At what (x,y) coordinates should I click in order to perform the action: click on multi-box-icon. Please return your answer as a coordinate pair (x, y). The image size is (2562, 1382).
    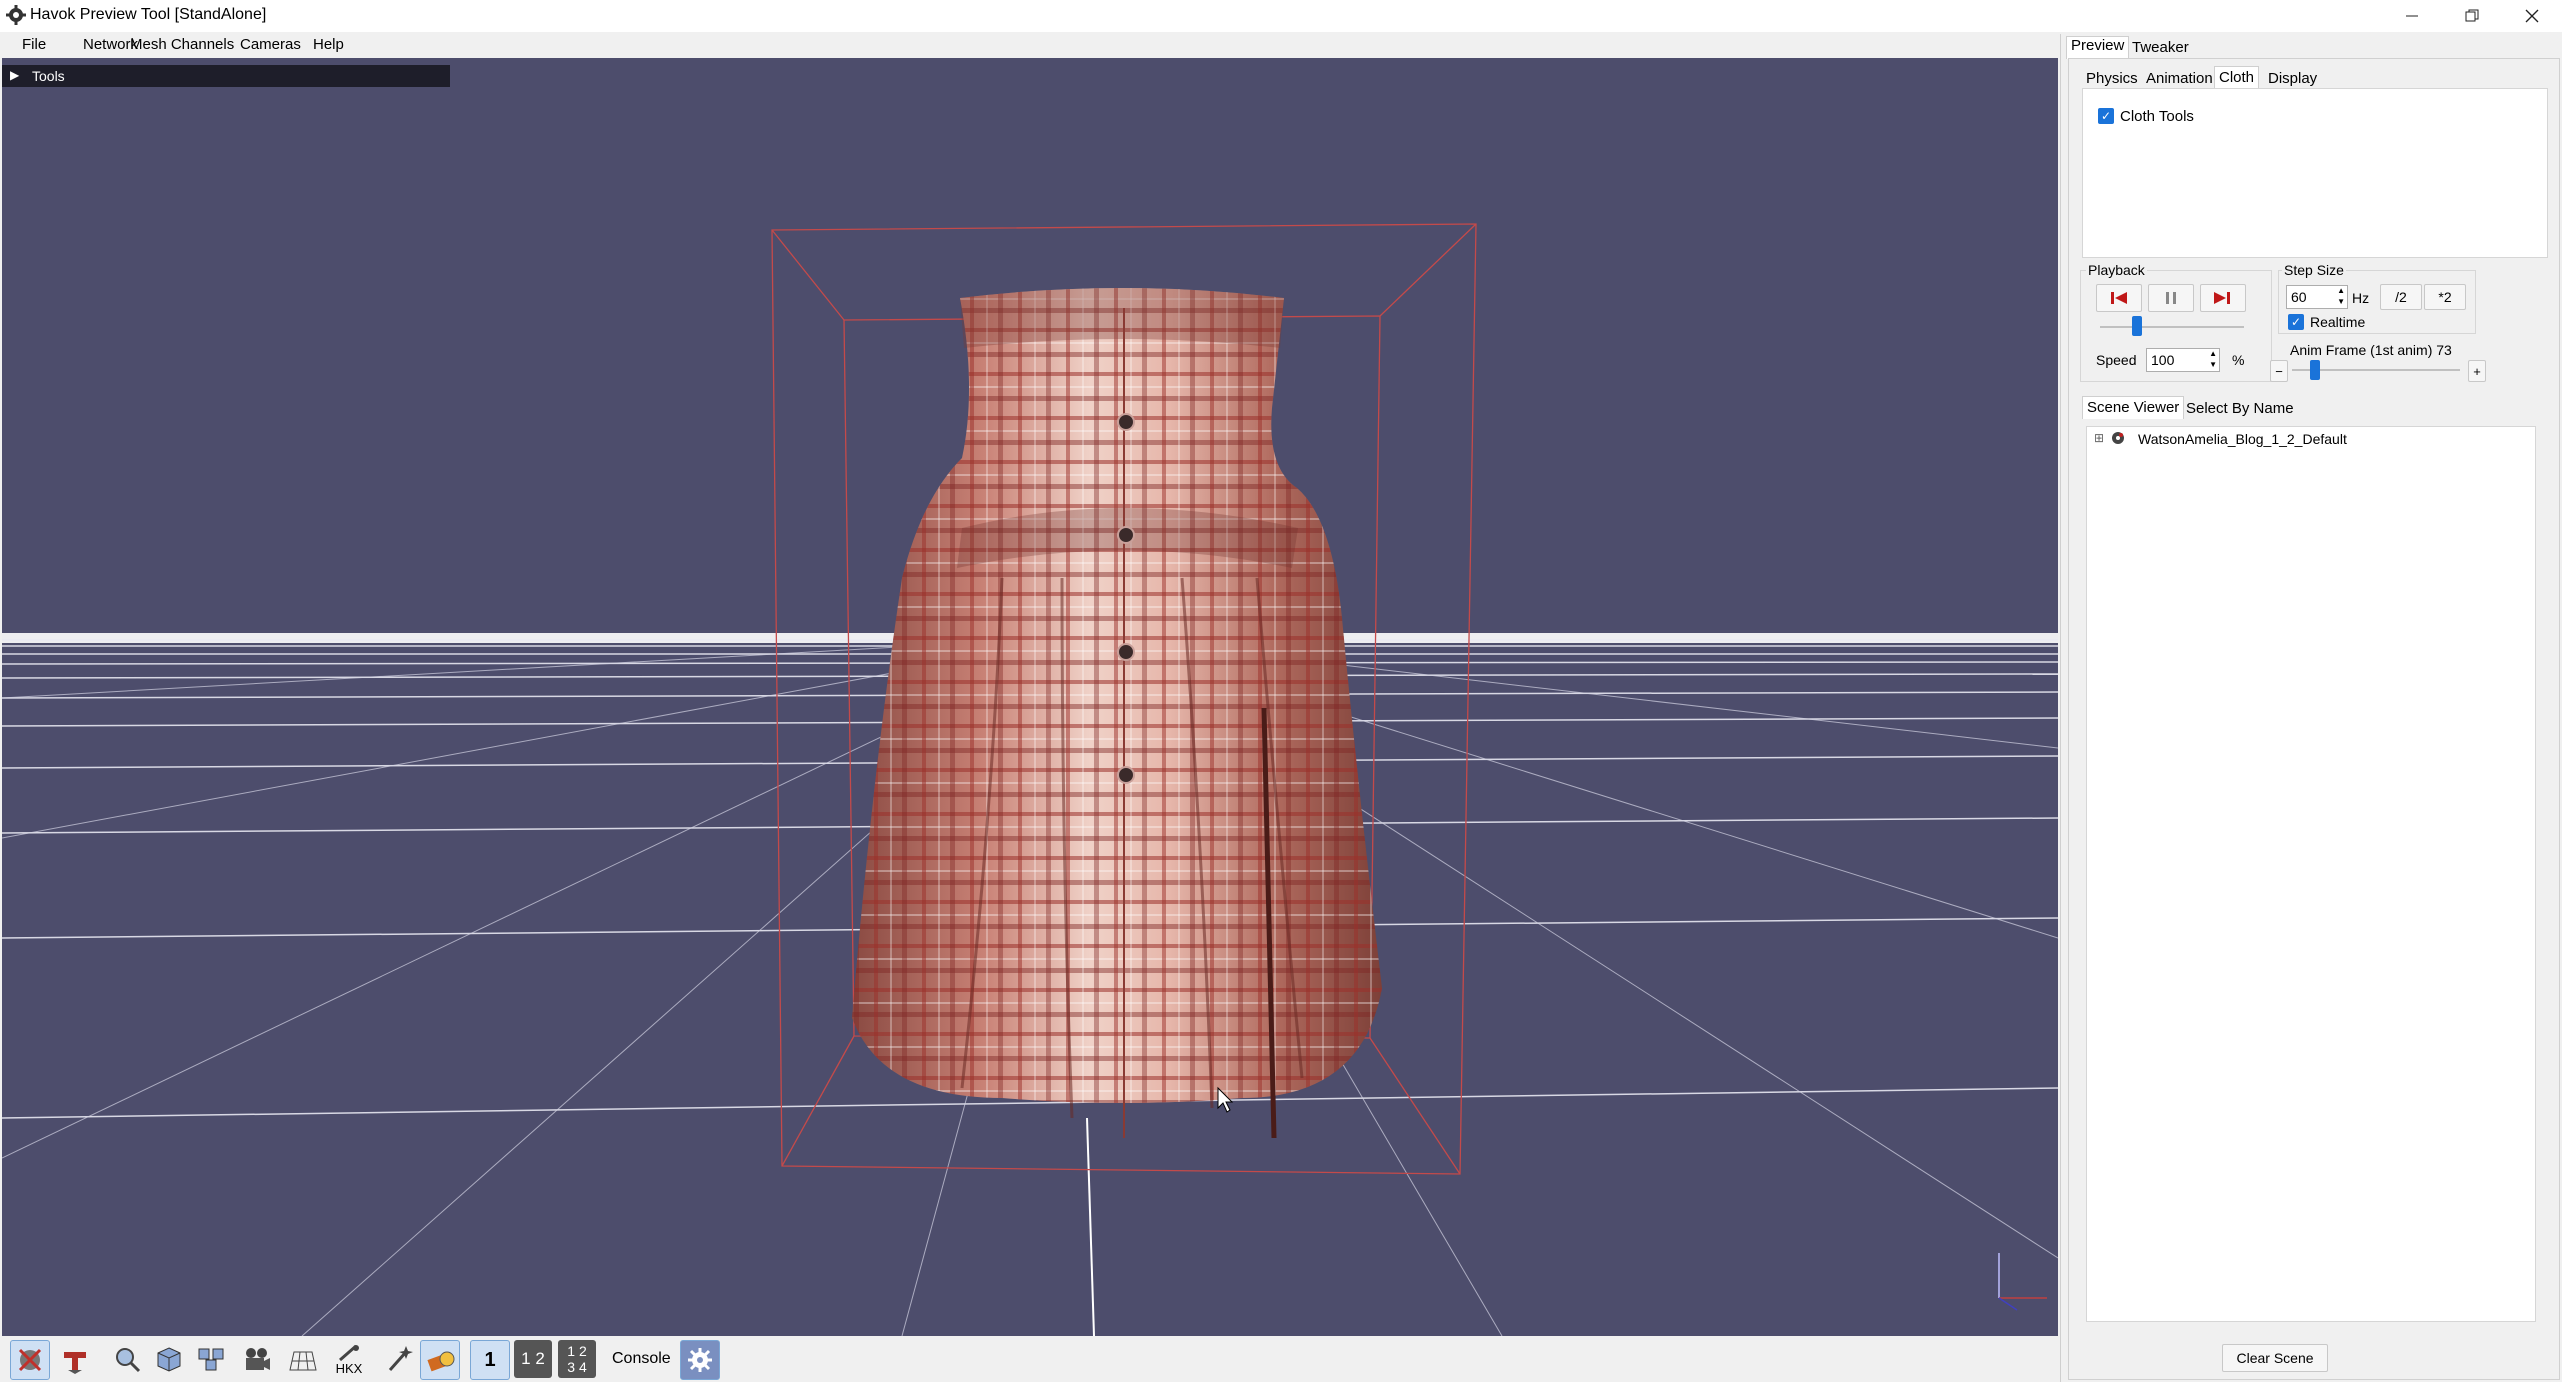
    Looking at the image, I should click on (211, 1359).